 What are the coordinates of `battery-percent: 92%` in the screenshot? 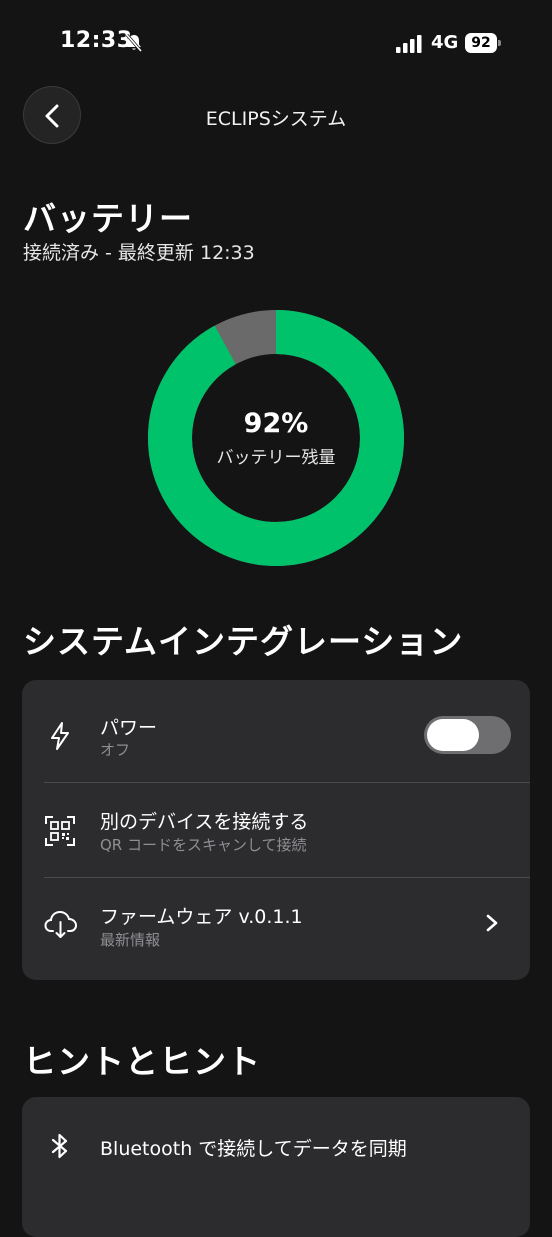 It's located at (276, 423).